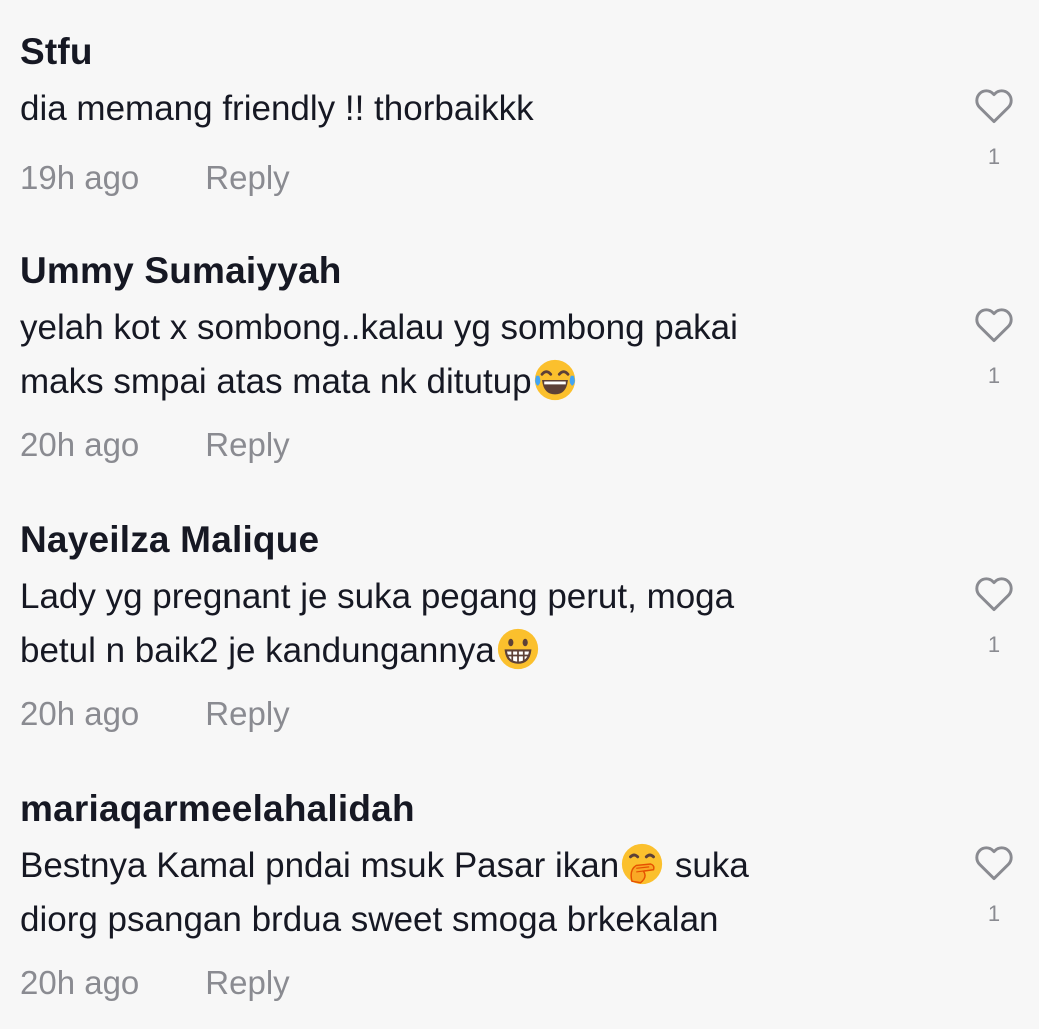 The width and height of the screenshot is (1039, 1029). I want to click on comment-username: Stfu, so click(56, 52).